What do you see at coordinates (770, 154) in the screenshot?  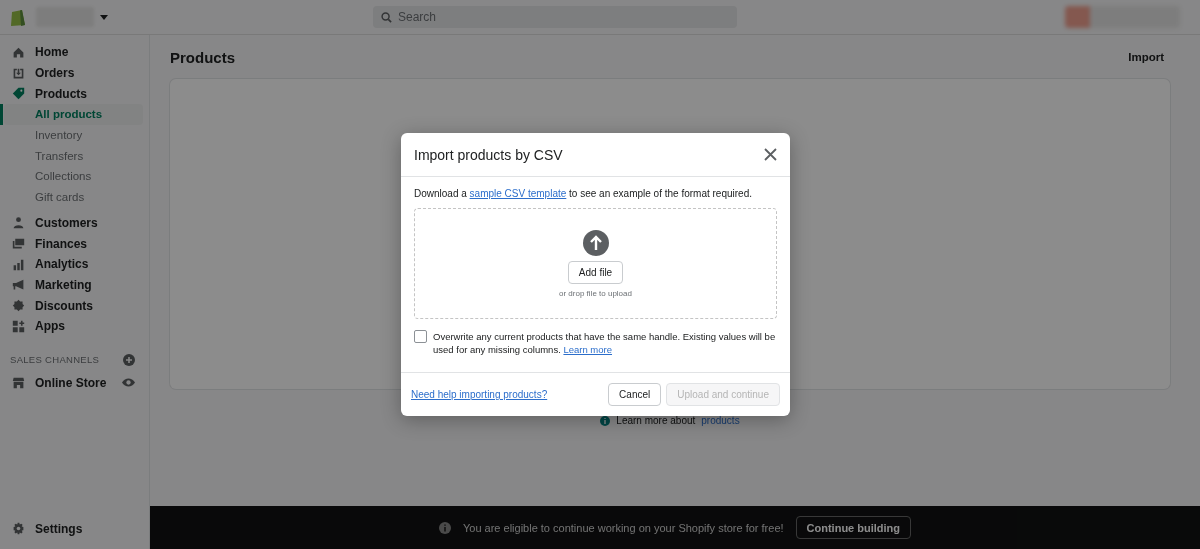 I see `close-icon` at bounding box center [770, 154].